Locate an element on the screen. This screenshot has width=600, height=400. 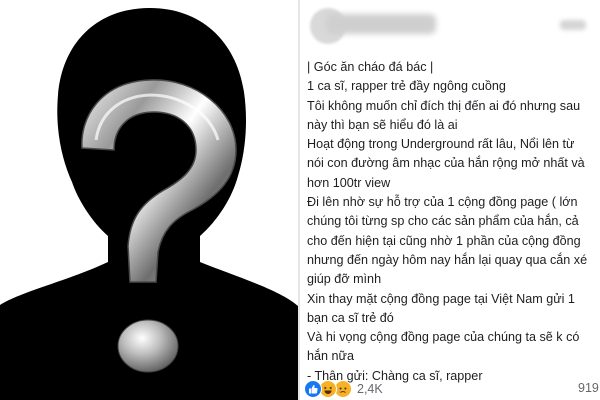
post-line: 1 ca sĩ, rapper trẻ đầy ngông cuồng is located at coordinates (406, 86).